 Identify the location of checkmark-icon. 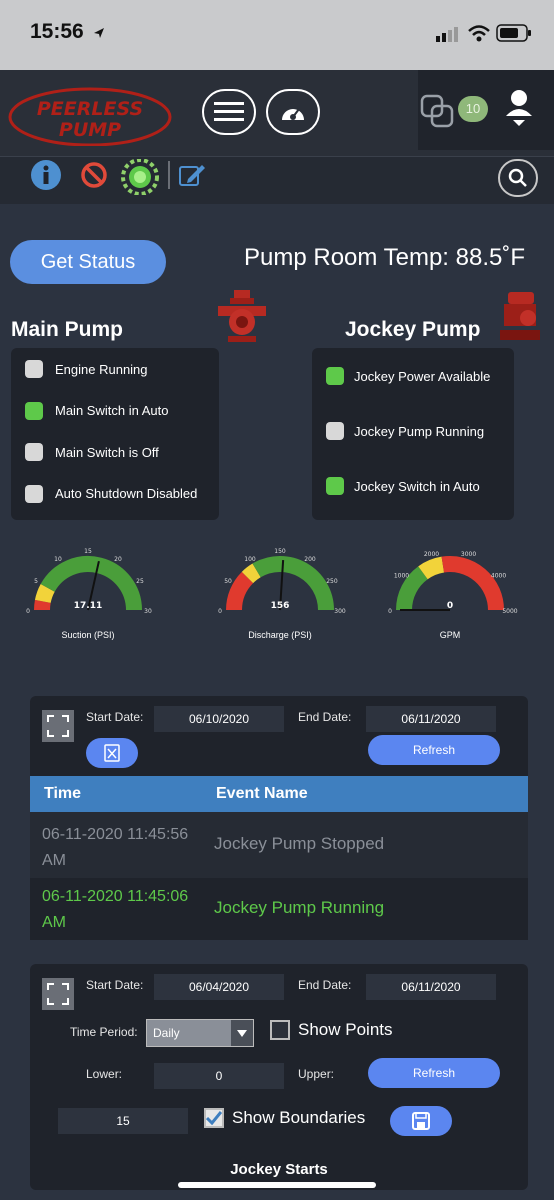
(214, 1118).